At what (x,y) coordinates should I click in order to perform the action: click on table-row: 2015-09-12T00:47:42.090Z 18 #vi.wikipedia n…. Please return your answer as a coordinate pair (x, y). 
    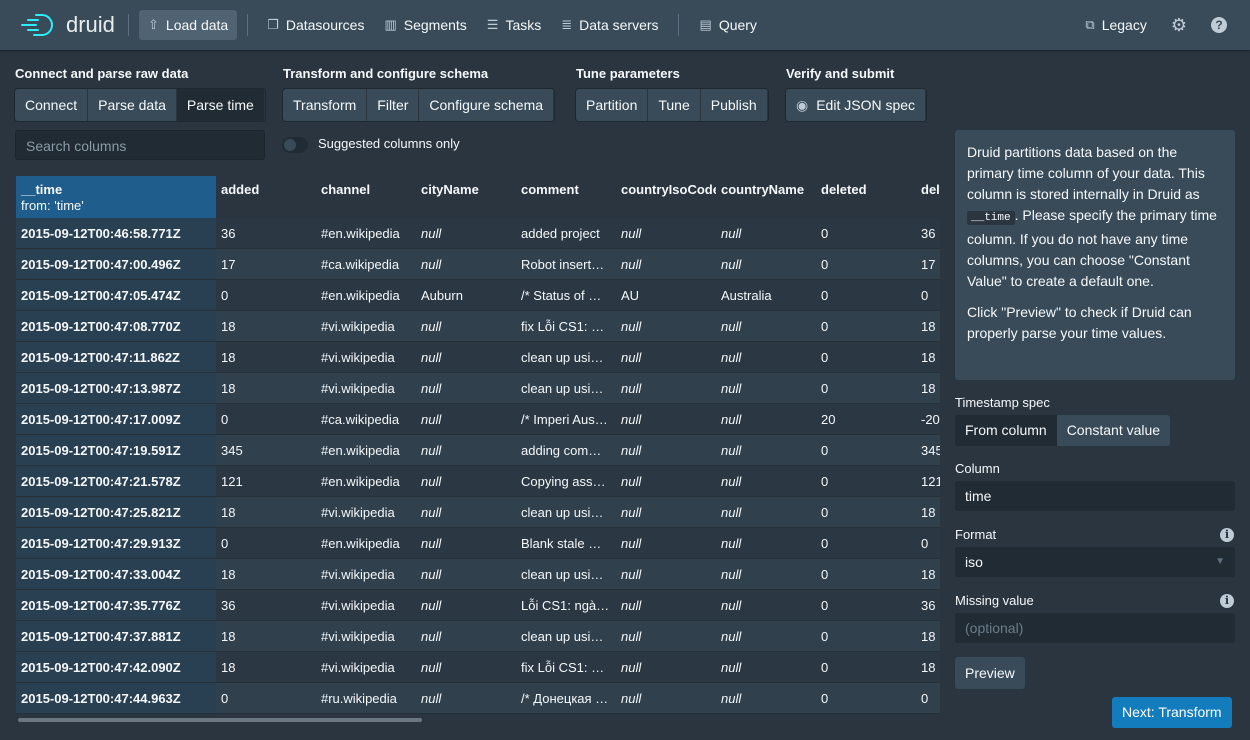
    Looking at the image, I should click on (478, 667).